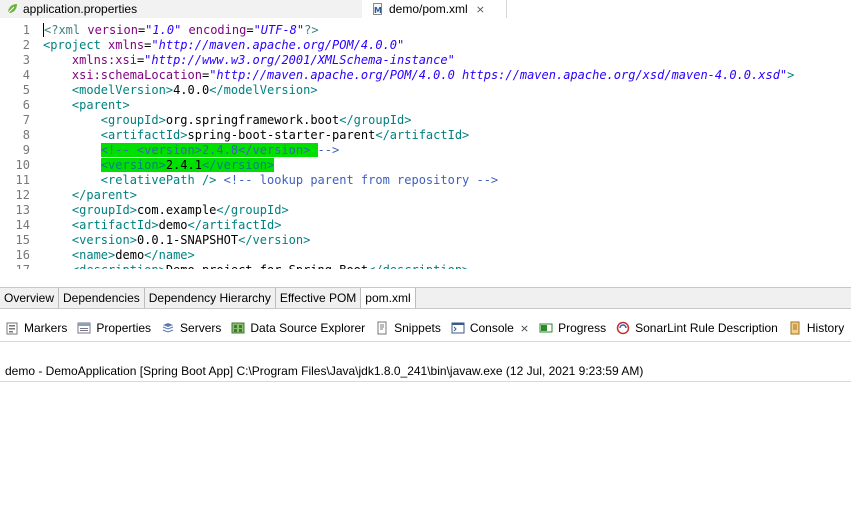 The image size is (851, 521). I want to click on view-tab-markers: Markers, so click(36, 328).